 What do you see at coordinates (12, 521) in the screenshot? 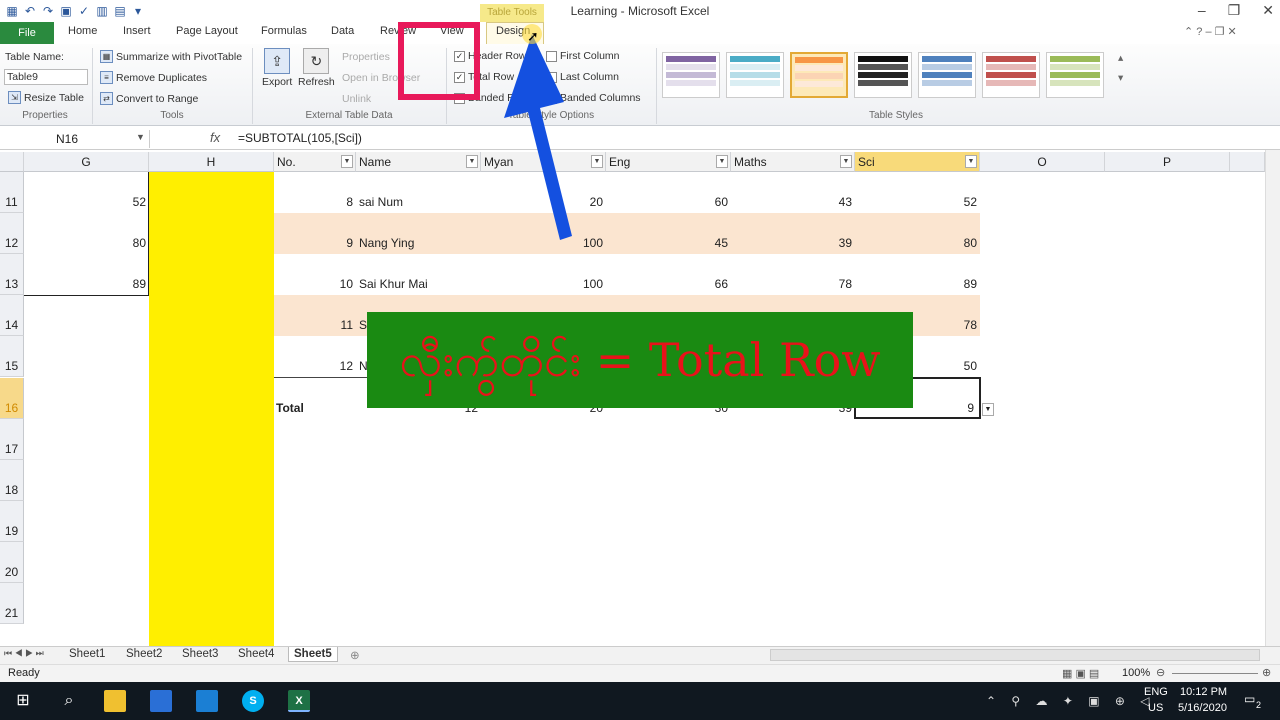
I see `row-header: 19` at bounding box center [12, 521].